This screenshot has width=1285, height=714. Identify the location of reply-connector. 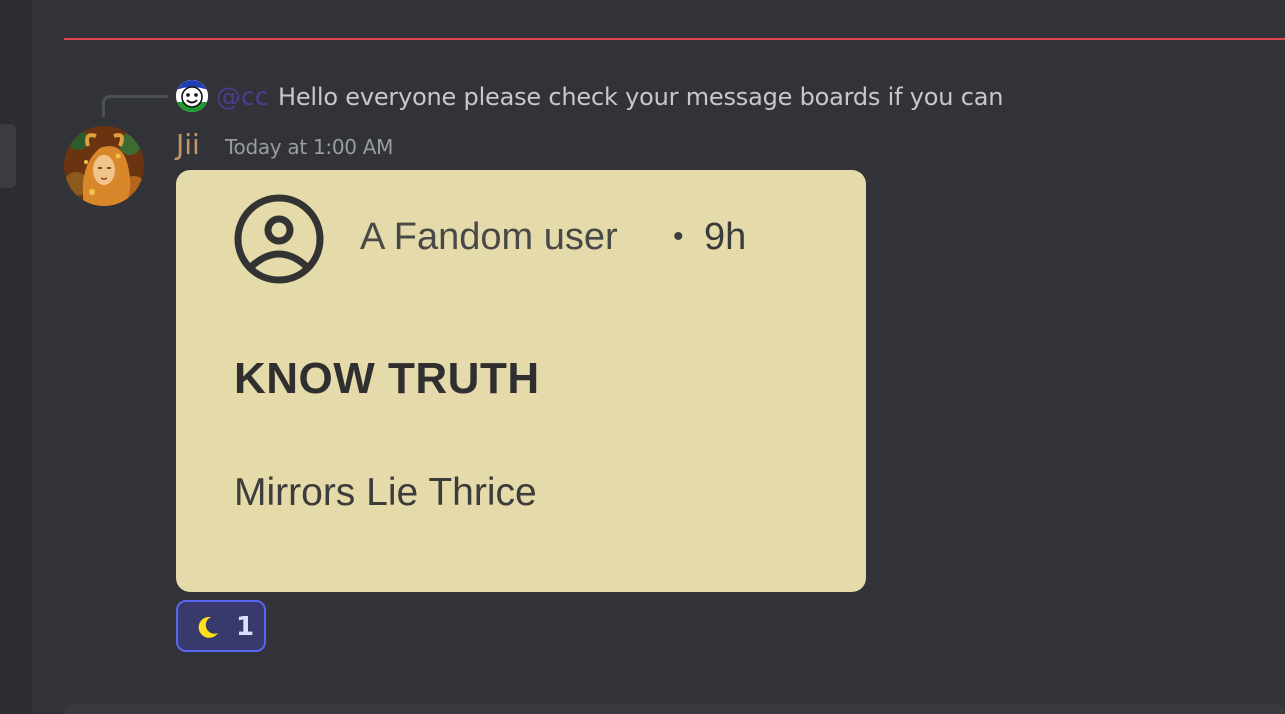
(135, 106).